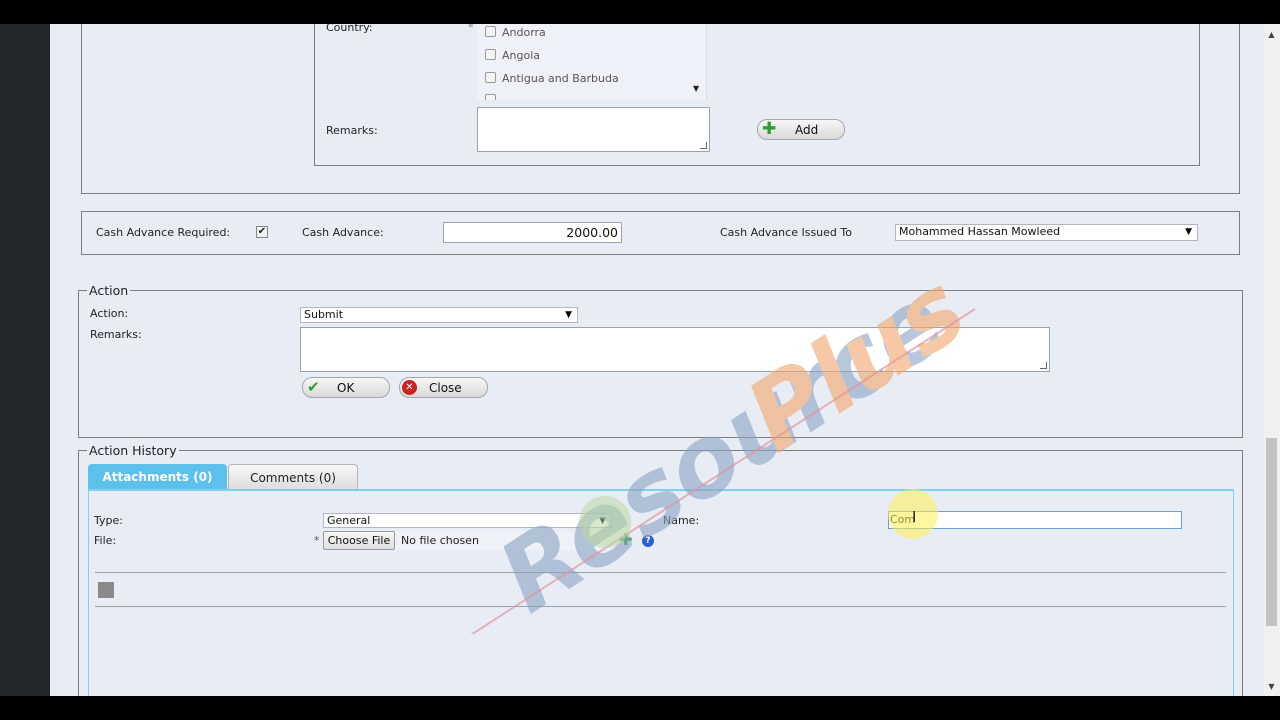 The image size is (1280, 720). What do you see at coordinates (592, 62) in the screenshot?
I see `country-checklist: Andorra Angola Antigua and Barbuda ▼` at bounding box center [592, 62].